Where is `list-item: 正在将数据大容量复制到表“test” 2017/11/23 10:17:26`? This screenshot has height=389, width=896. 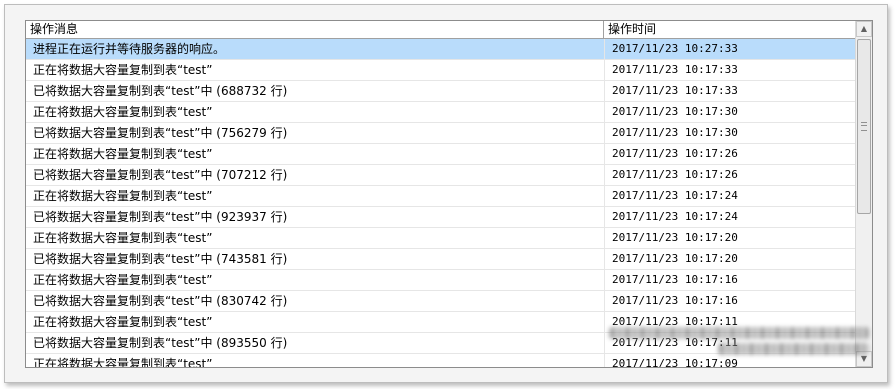 list-item: 正在将数据大容量复制到表“test” 2017/11/23 10:17:26 is located at coordinates (440, 154).